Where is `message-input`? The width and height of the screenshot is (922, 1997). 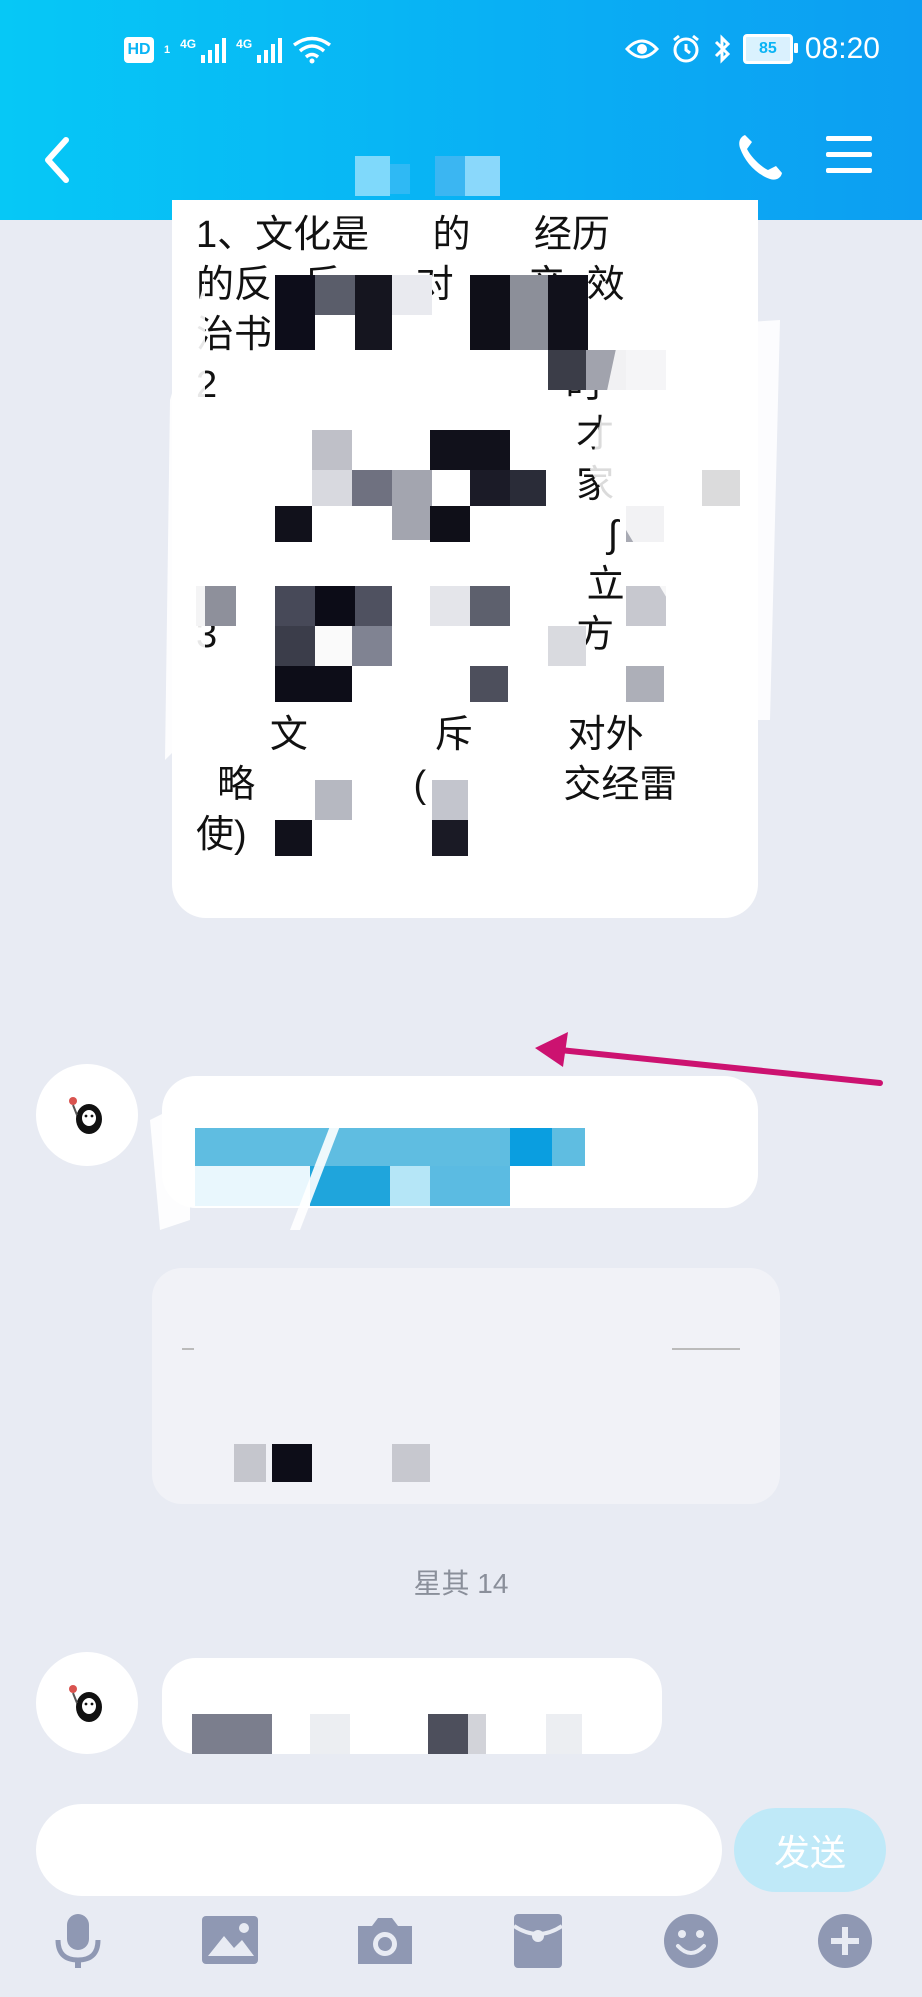 message-input is located at coordinates (379, 1850).